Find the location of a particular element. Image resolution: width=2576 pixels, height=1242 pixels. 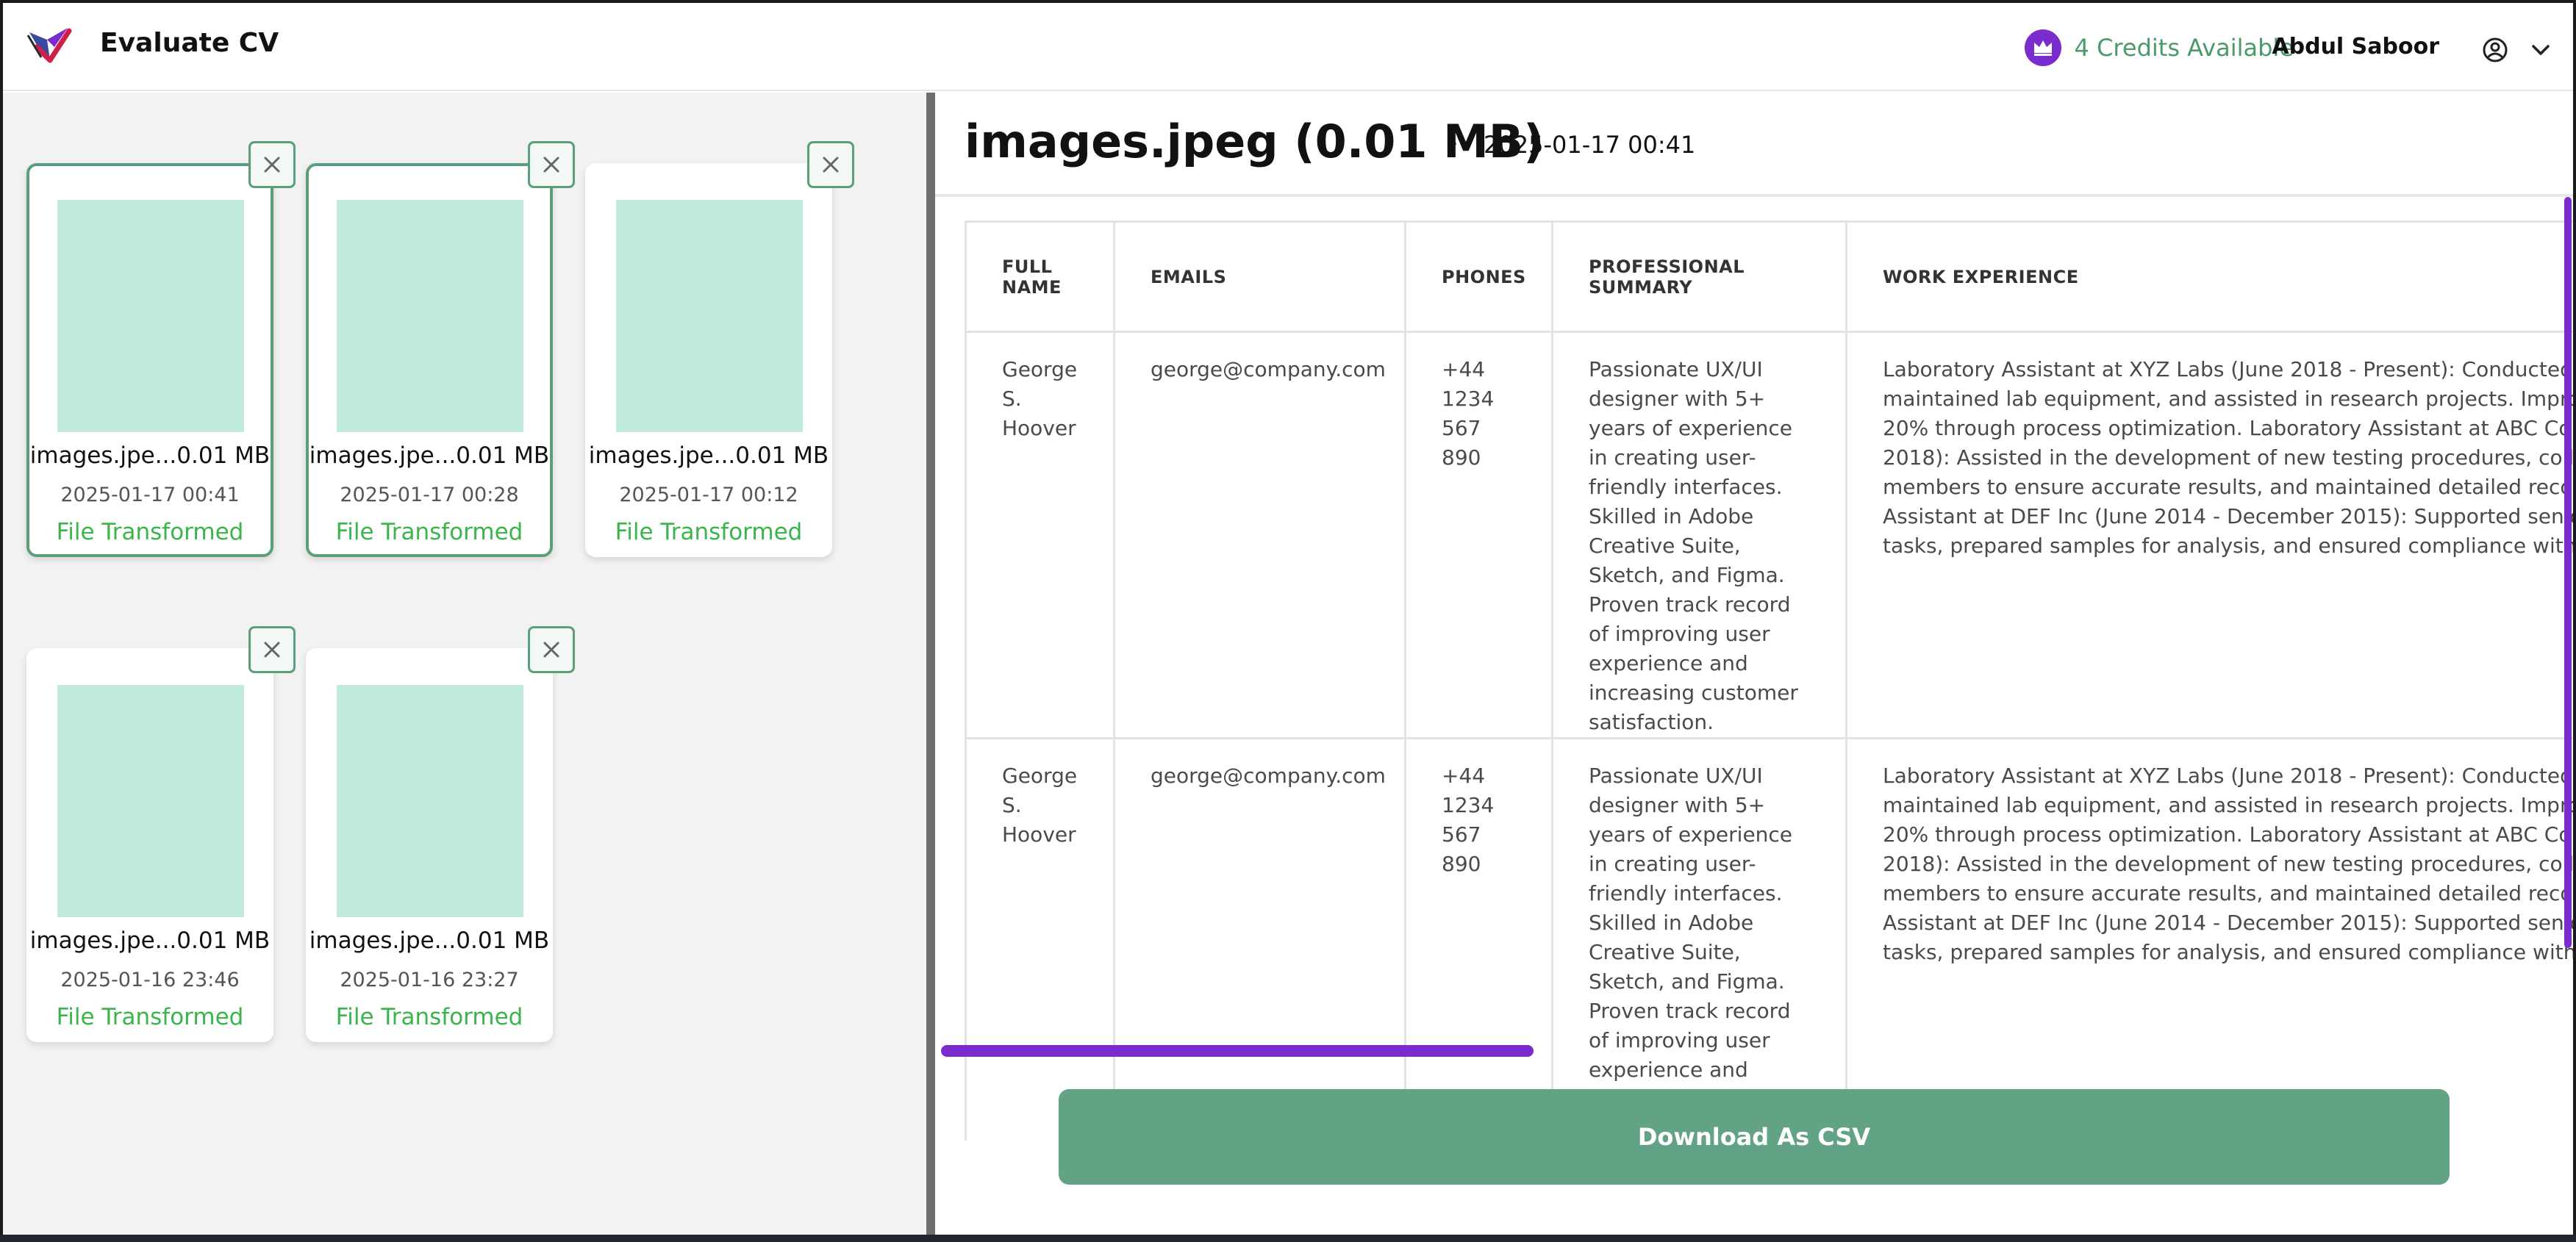

file-date: 2025-01-16 23:46 is located at coordinates (150, 980).